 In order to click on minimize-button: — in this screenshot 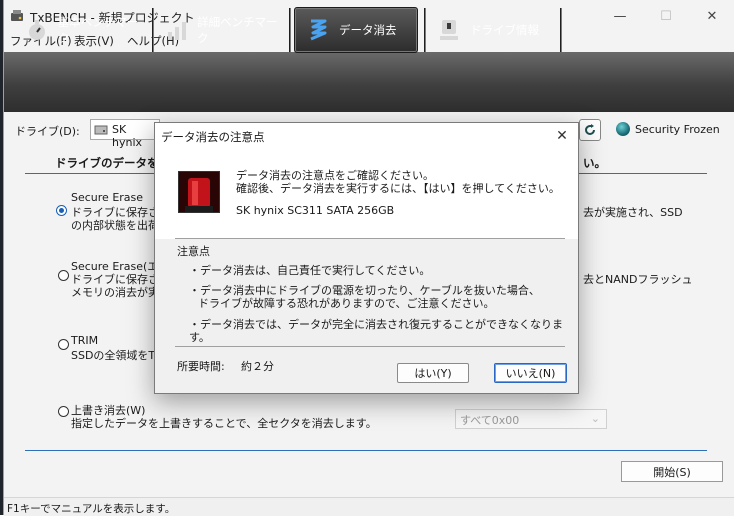, I will do `click(620, 16)`.